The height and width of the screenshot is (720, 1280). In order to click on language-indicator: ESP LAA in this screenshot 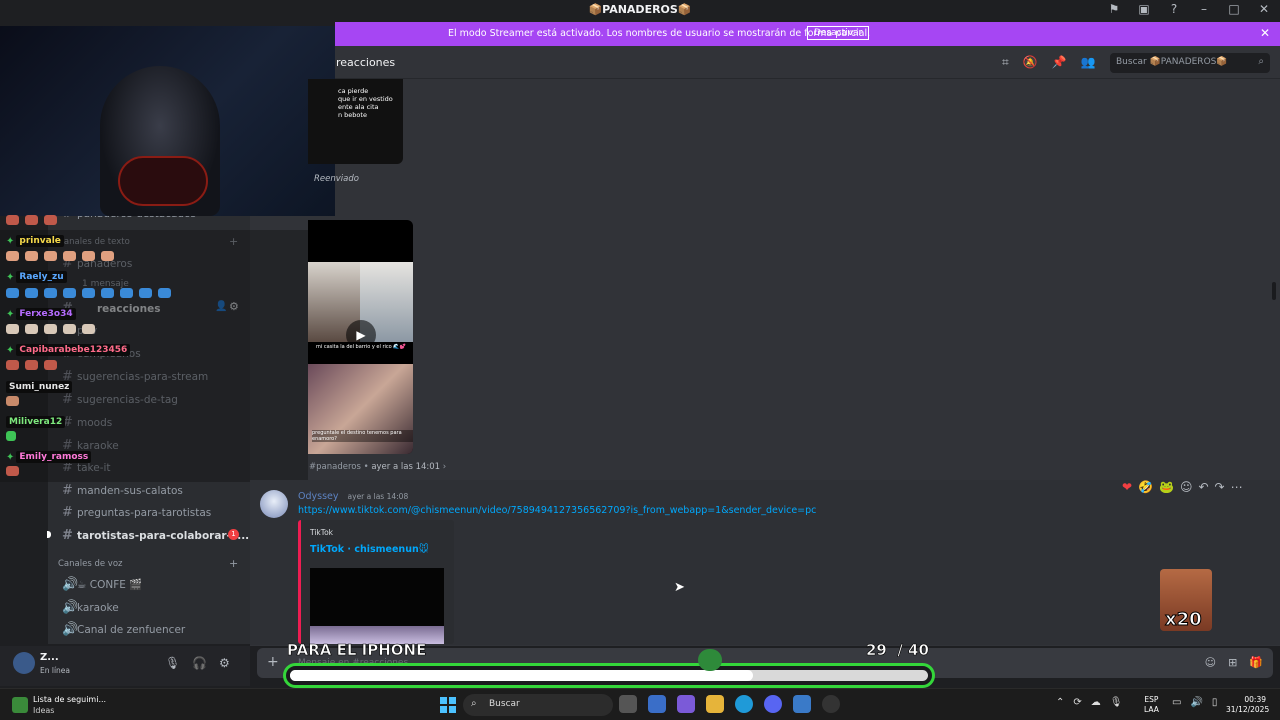, I will do `click(1151, 705)`.